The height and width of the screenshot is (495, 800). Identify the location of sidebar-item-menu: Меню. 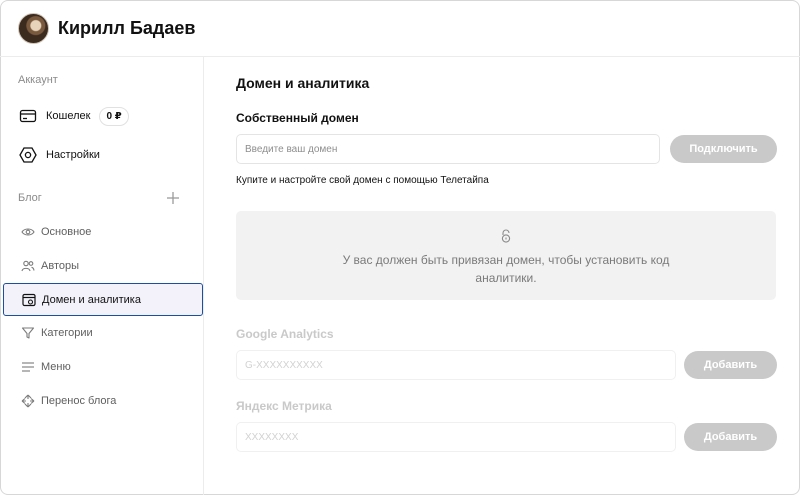
(103, 367).